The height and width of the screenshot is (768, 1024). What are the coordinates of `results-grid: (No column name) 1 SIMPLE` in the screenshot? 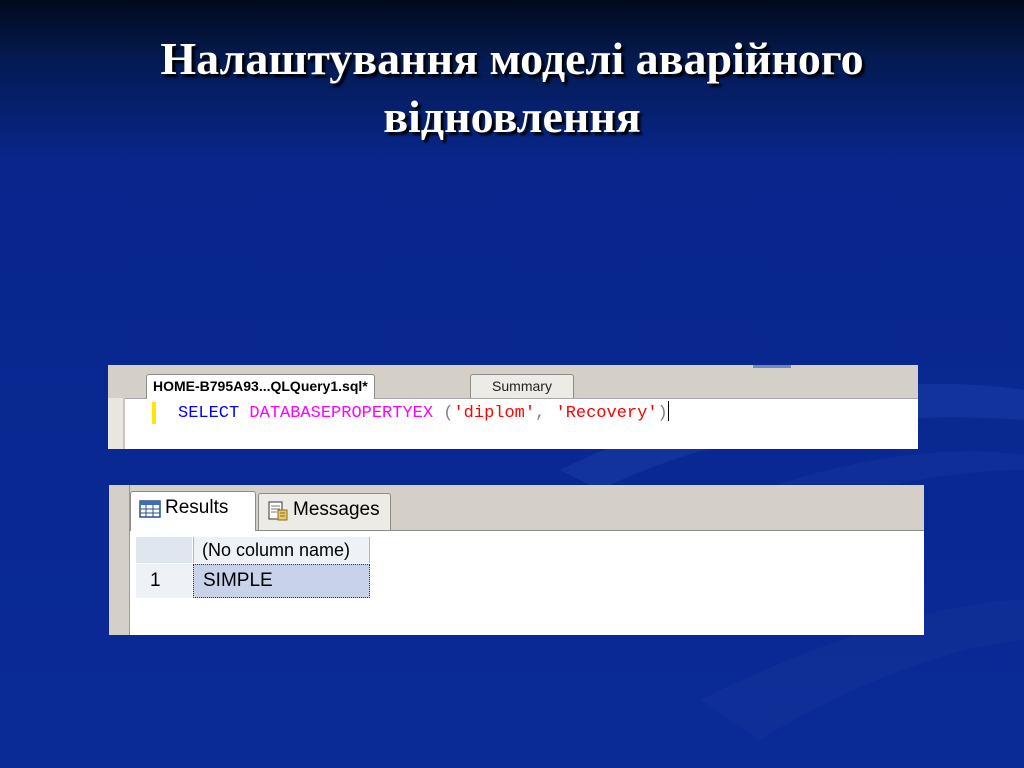 It's located at (527, 582).